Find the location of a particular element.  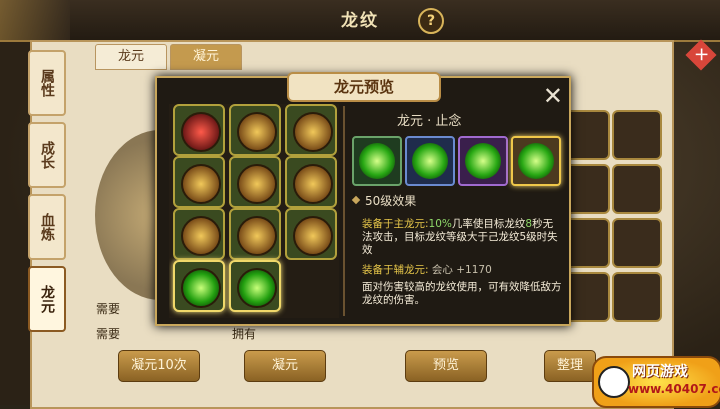

sub-label: 装备于辅龙元: is located at coordinates (395, 270).